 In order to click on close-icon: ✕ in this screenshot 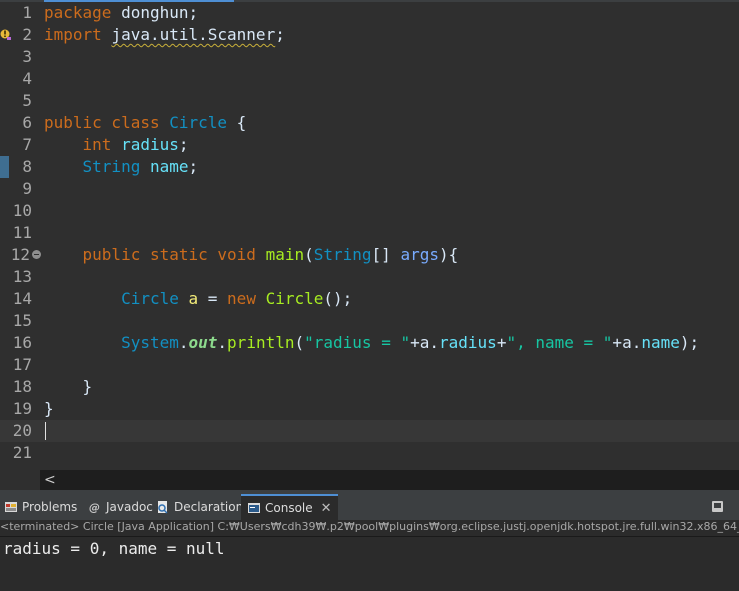, I will do `click(326, 508)`.